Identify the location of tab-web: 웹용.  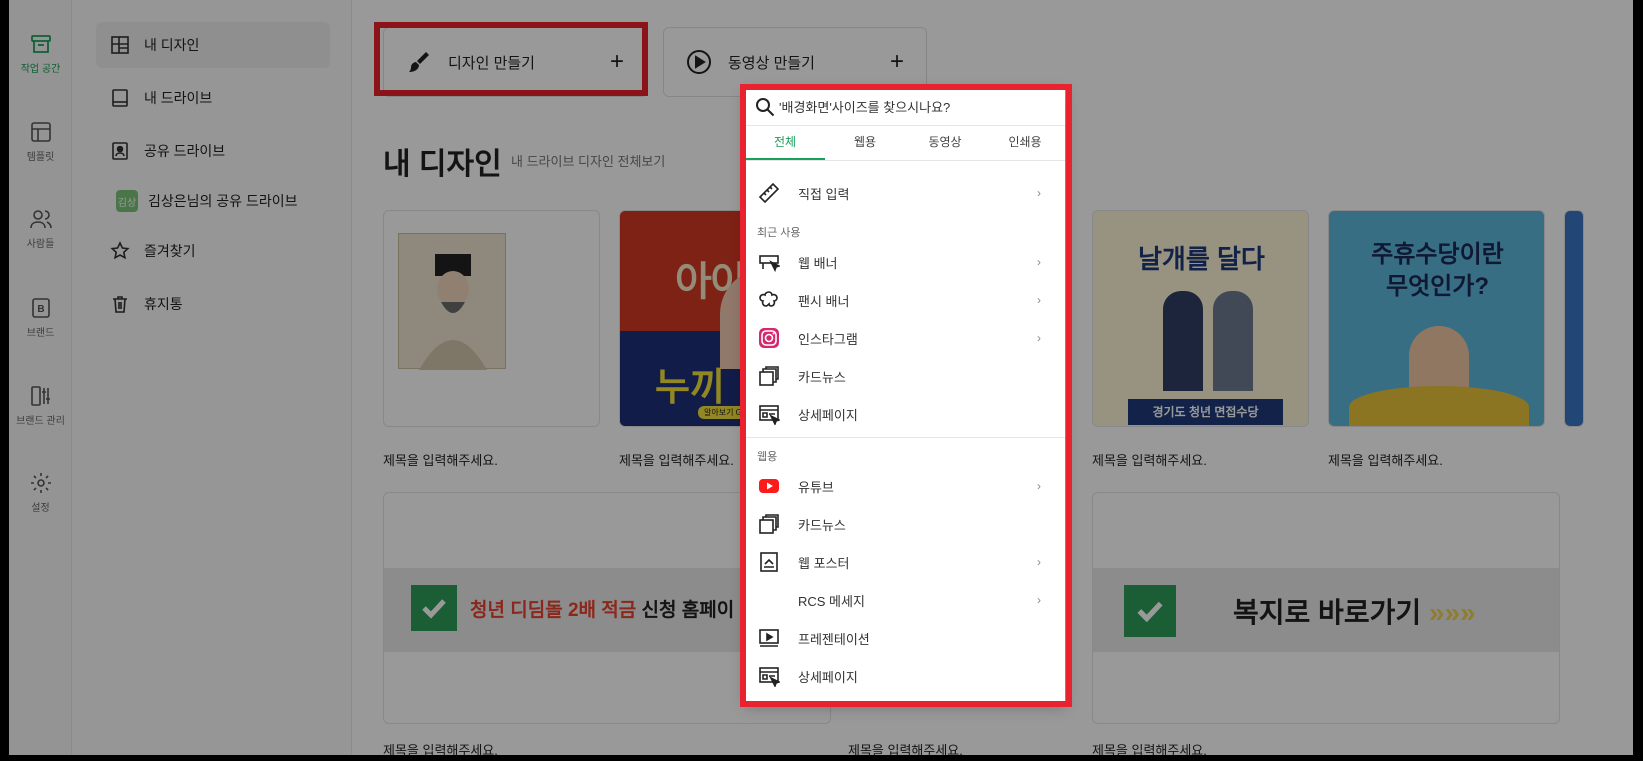
(865, 143).